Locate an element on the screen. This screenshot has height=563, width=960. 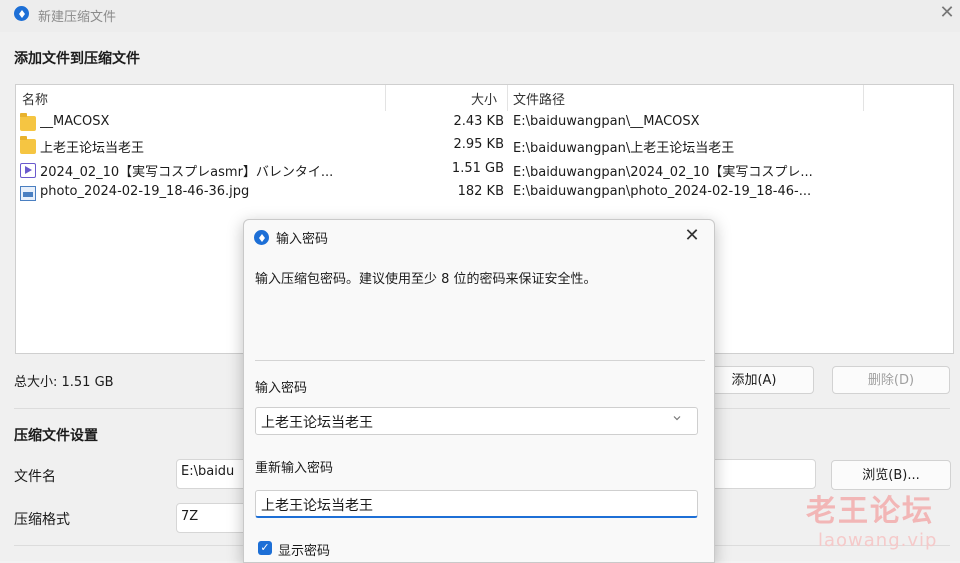
file-name: 上老王论坛当老王 is located at coordinates (92, 148).